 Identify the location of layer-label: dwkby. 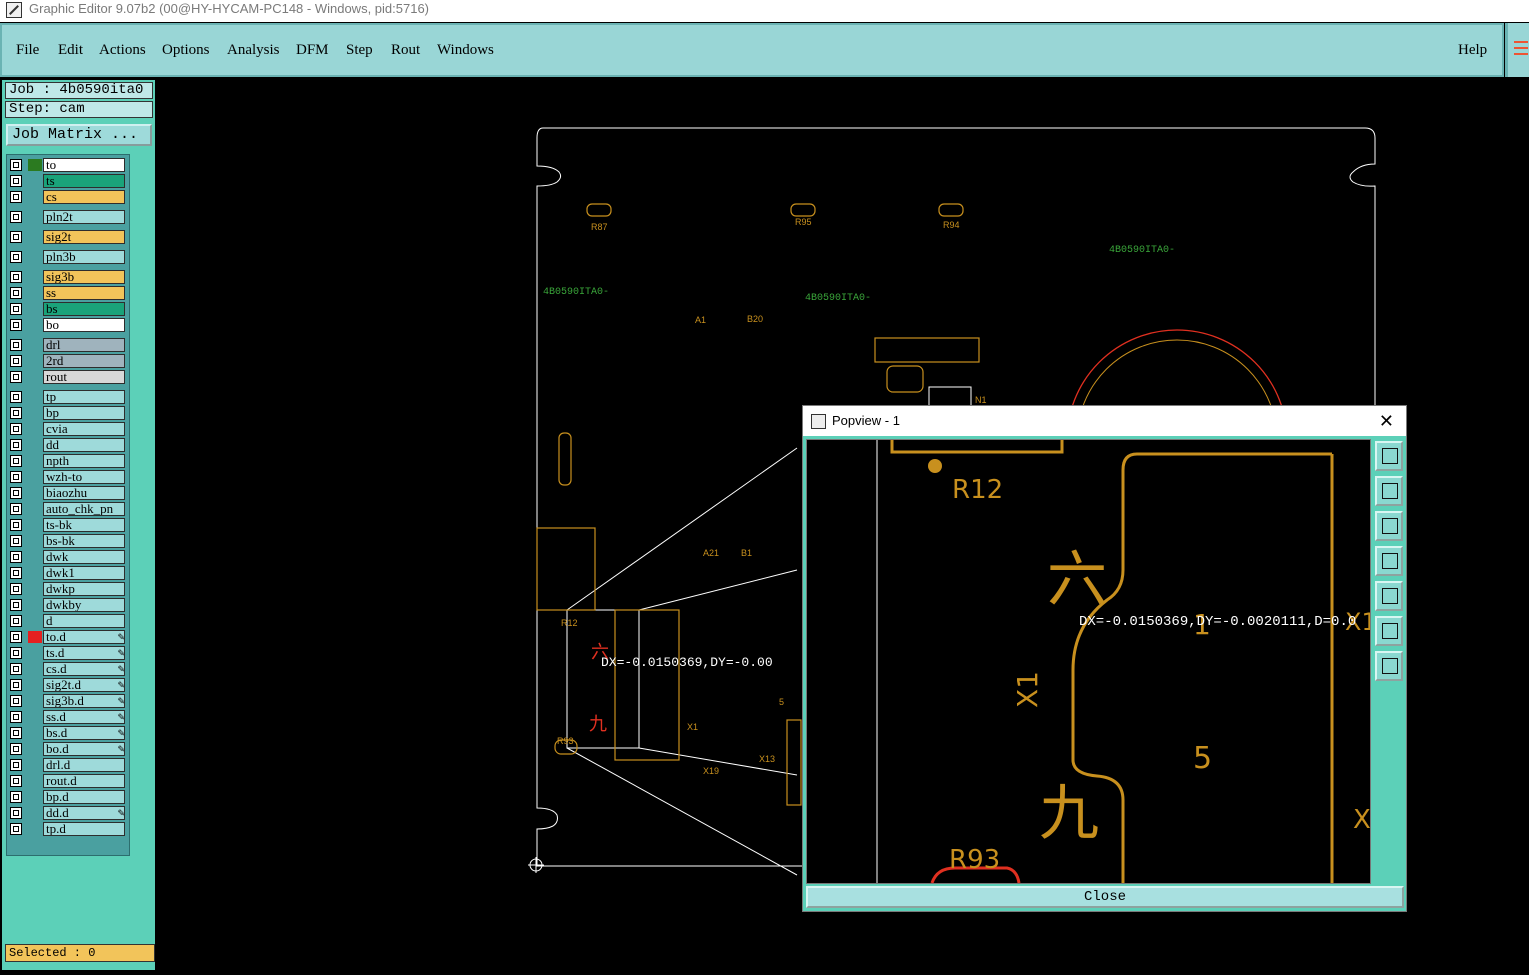
(84, 605).